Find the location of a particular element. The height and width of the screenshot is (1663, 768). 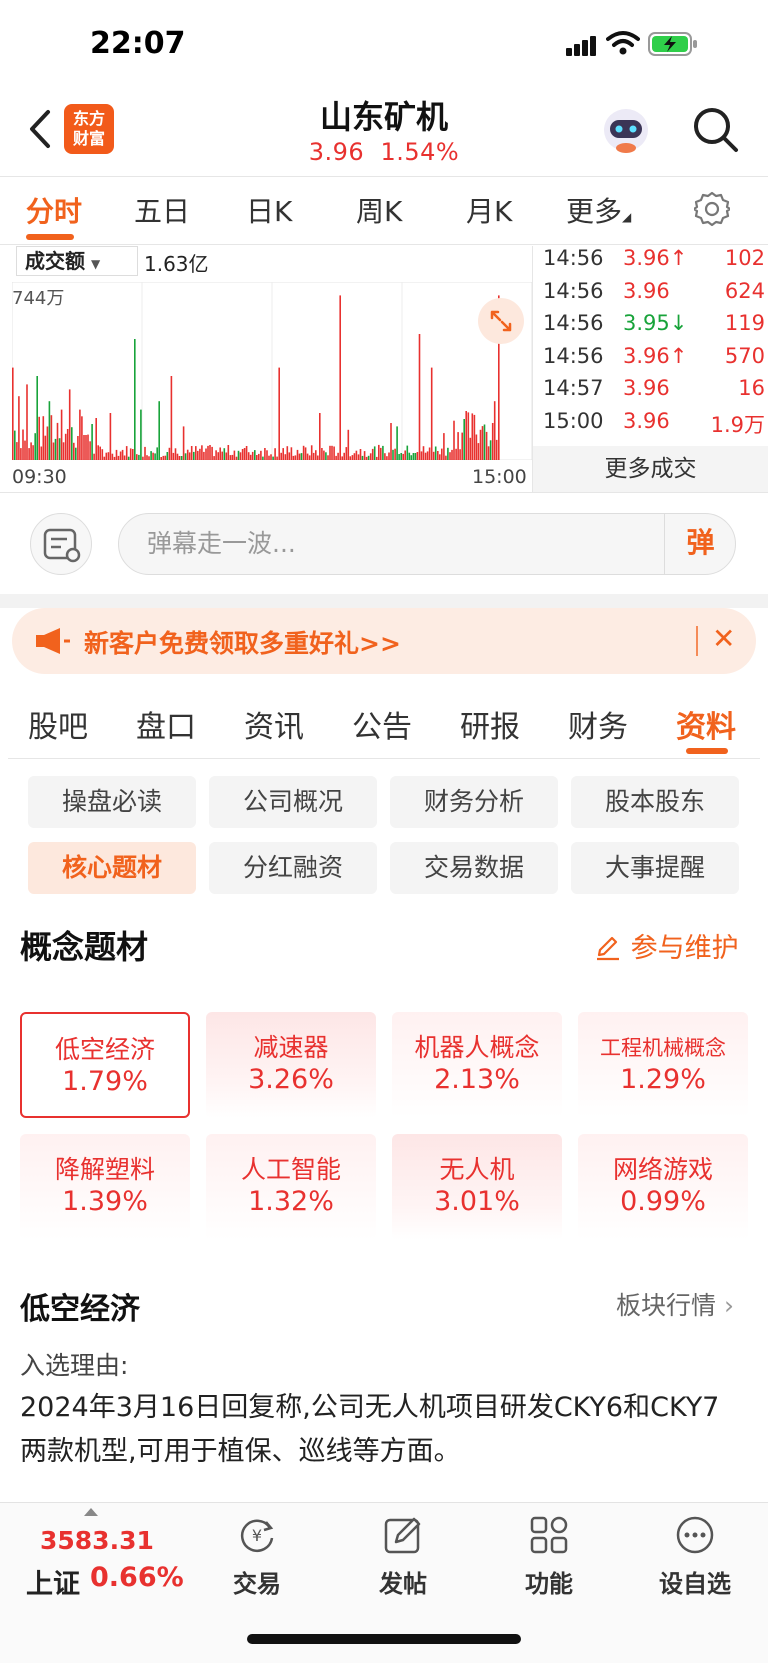

trade-row: 14:57 3.96 16 is located at coordinates (654, 393).